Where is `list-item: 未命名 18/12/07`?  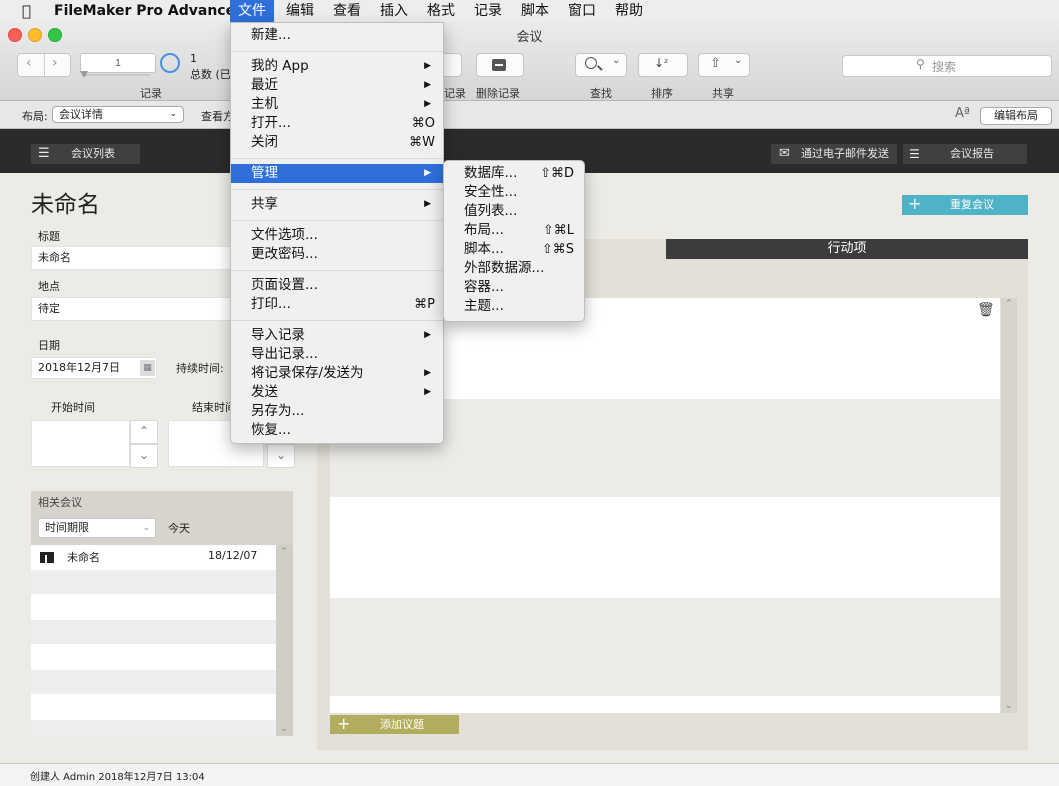
list-item: 未命名 18/12/07 is located at coordinates (153, 557).